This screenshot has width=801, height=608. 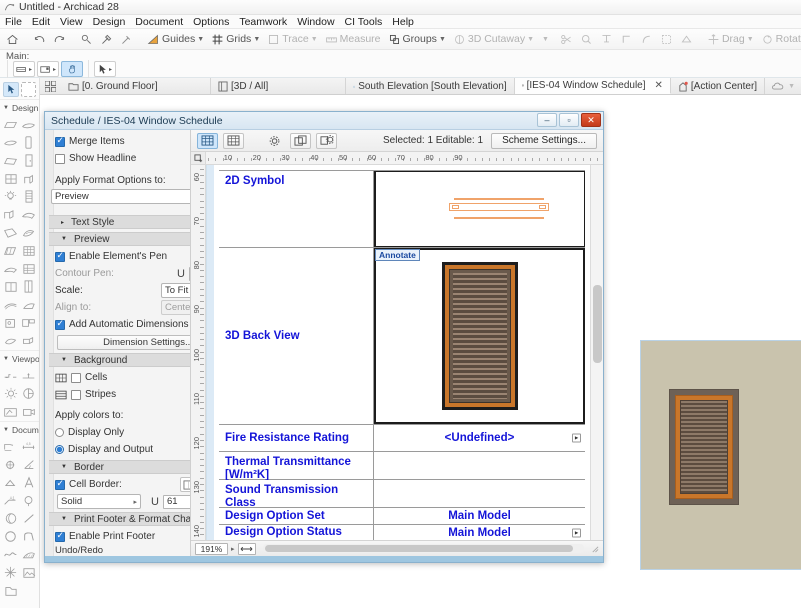 I want to click on add-auto-dimensions-checkbox, so click(x=60, y=324).